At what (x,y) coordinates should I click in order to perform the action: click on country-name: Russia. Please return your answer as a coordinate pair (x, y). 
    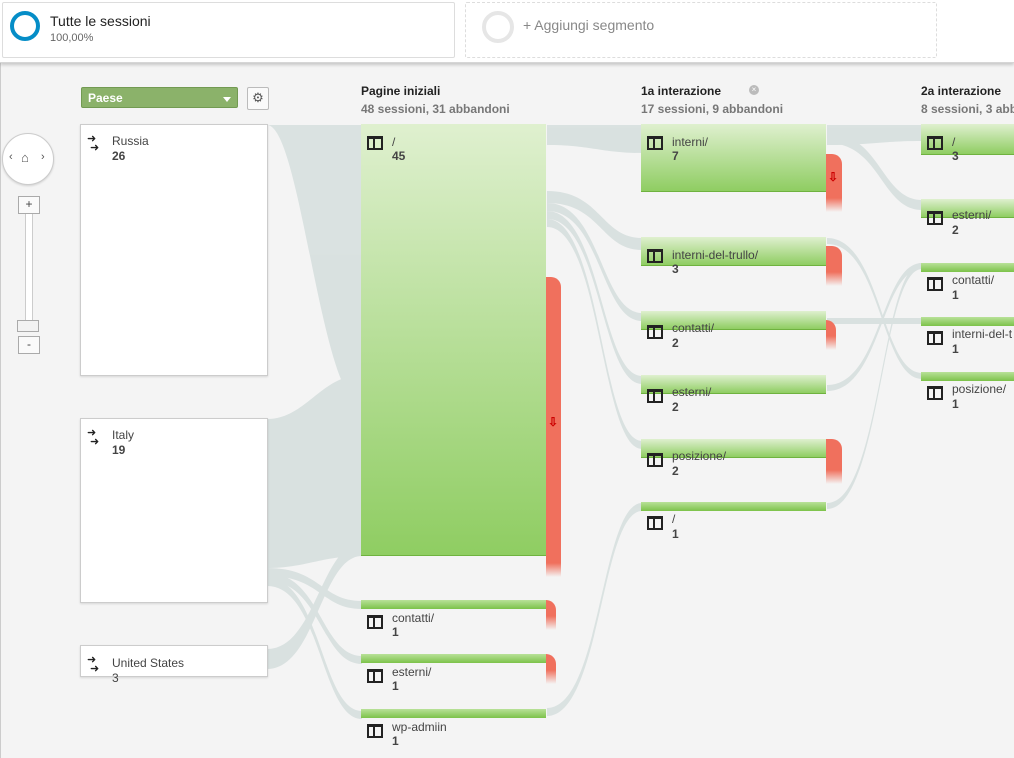
    Looking at the image, I should click on (130, 141).